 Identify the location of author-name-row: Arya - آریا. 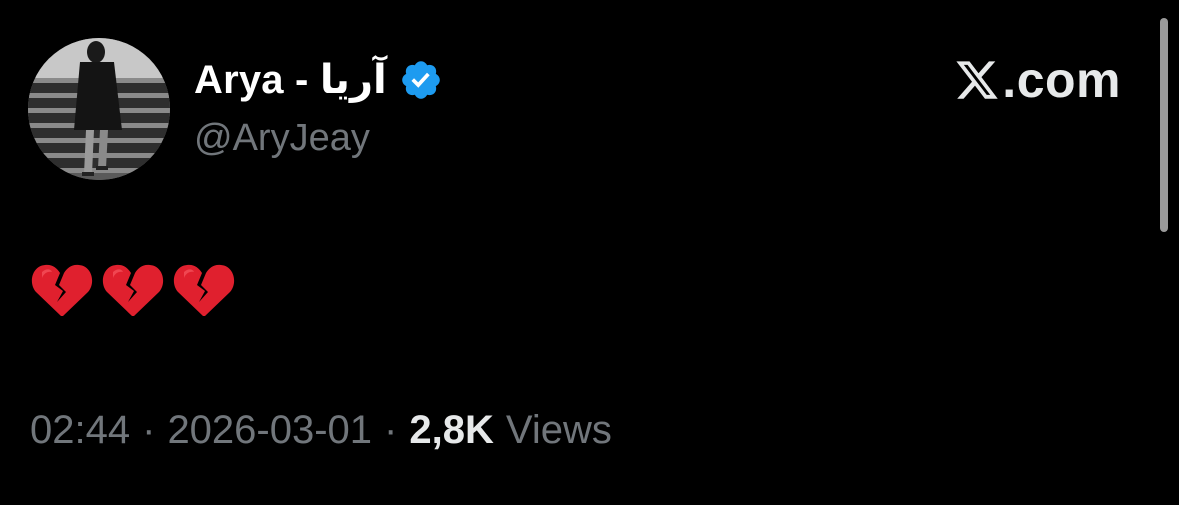
(318, 80).